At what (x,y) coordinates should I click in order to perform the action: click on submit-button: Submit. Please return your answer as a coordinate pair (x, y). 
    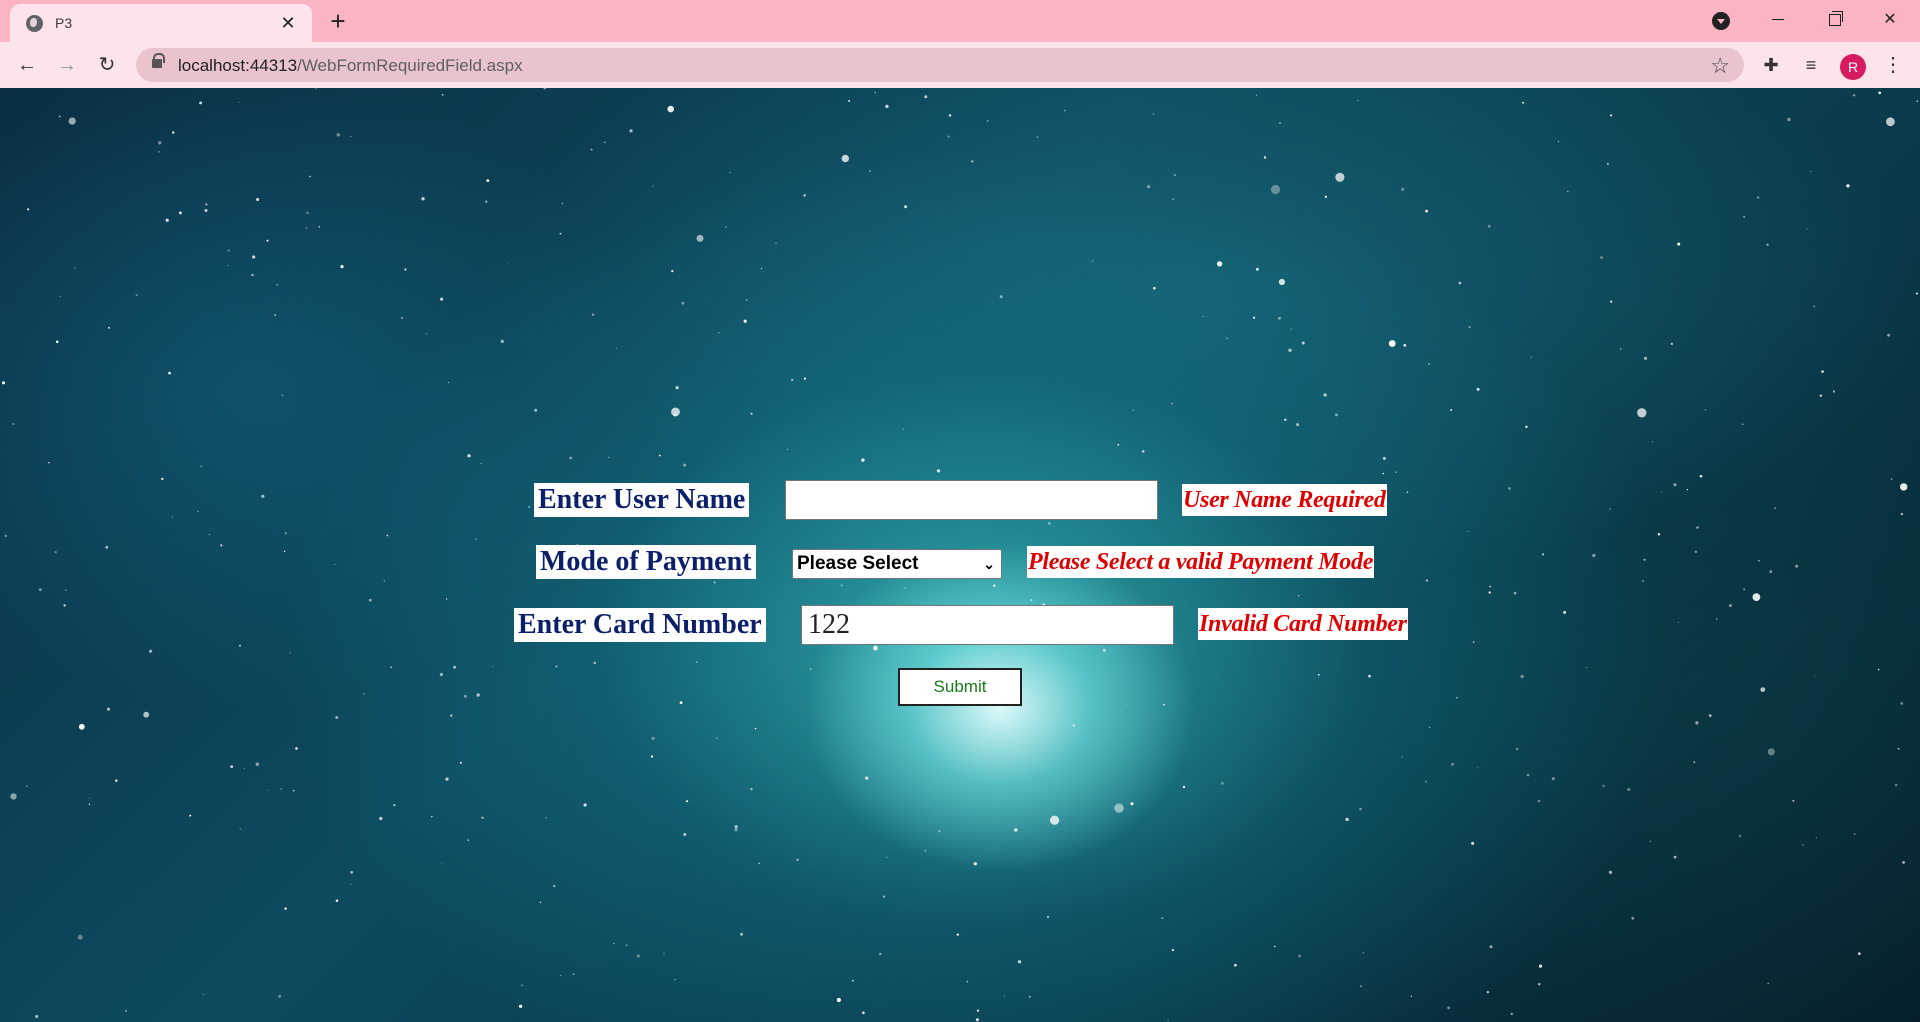
    Looking at the image, I should click on (960, 687).